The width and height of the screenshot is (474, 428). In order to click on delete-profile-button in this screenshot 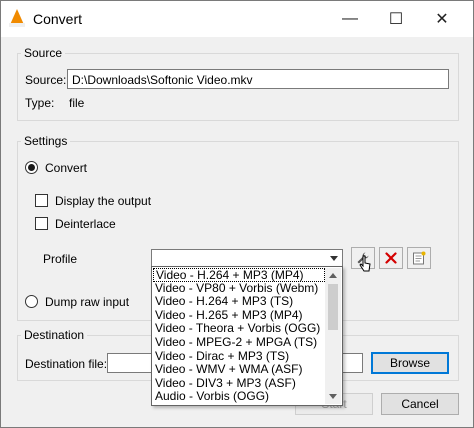, I will do `click(391, 258)`.